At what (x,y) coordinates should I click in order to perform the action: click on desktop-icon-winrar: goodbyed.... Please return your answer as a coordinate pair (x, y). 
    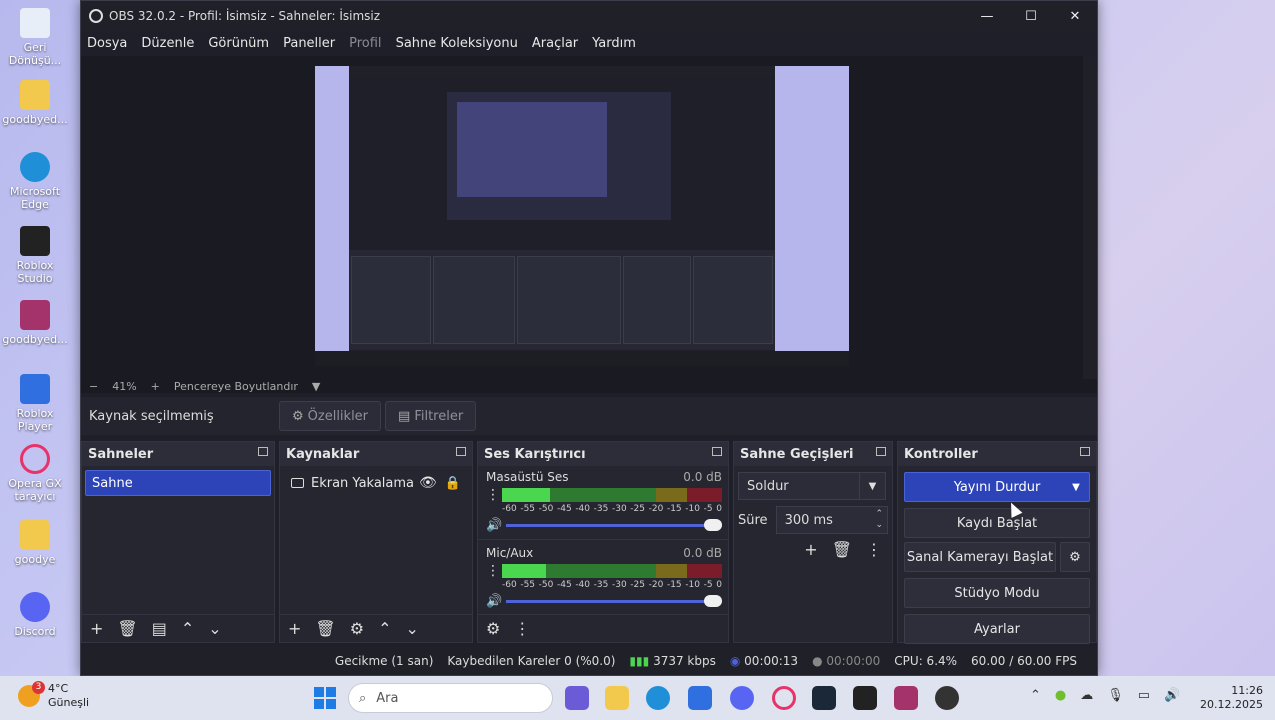
    Looking at the image, I should click on (35, 323).